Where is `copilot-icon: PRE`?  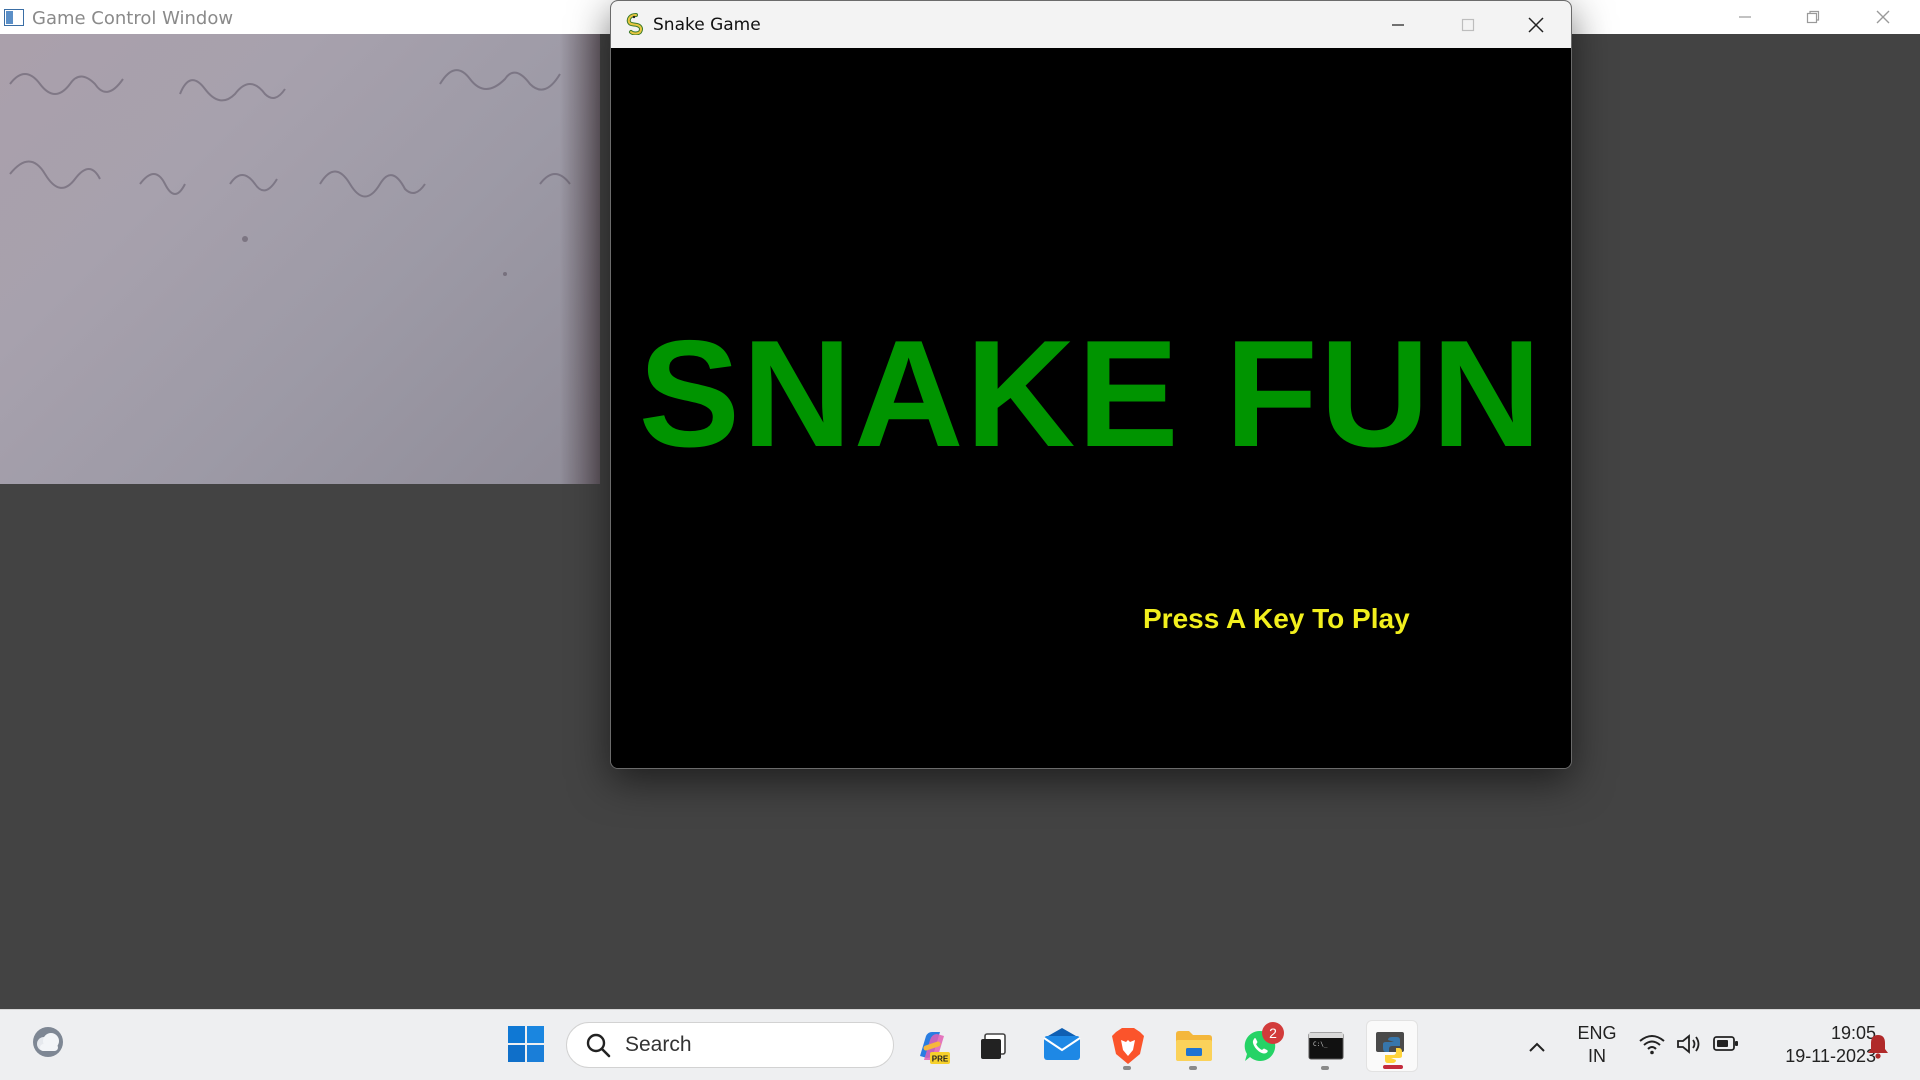
copilot-icon: PRE is located at coordinates (935, 1048).